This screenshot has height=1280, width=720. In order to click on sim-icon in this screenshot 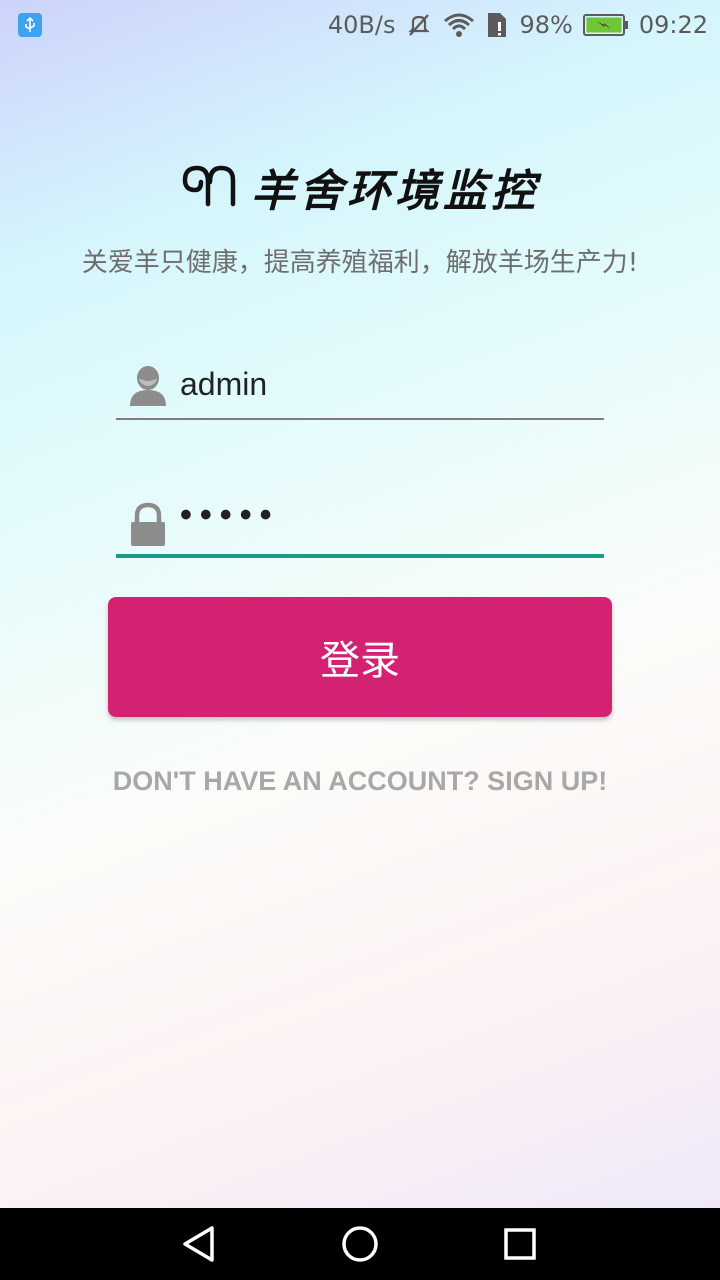, I will do `click(497, 25)`.